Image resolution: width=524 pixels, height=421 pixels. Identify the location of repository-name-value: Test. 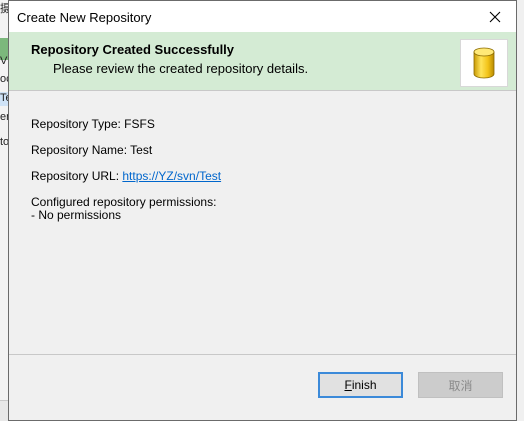
(141, 150).